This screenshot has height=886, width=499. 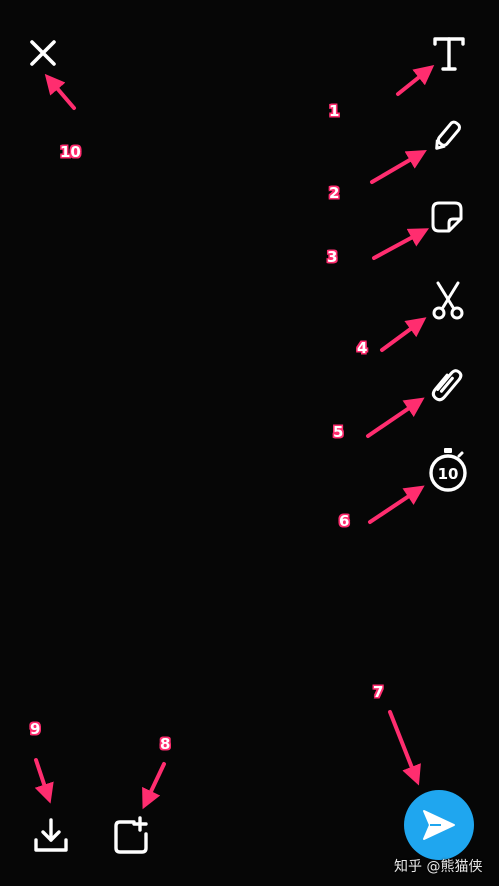 I want to click on timer-button: 10, so click(x=448, y=470).